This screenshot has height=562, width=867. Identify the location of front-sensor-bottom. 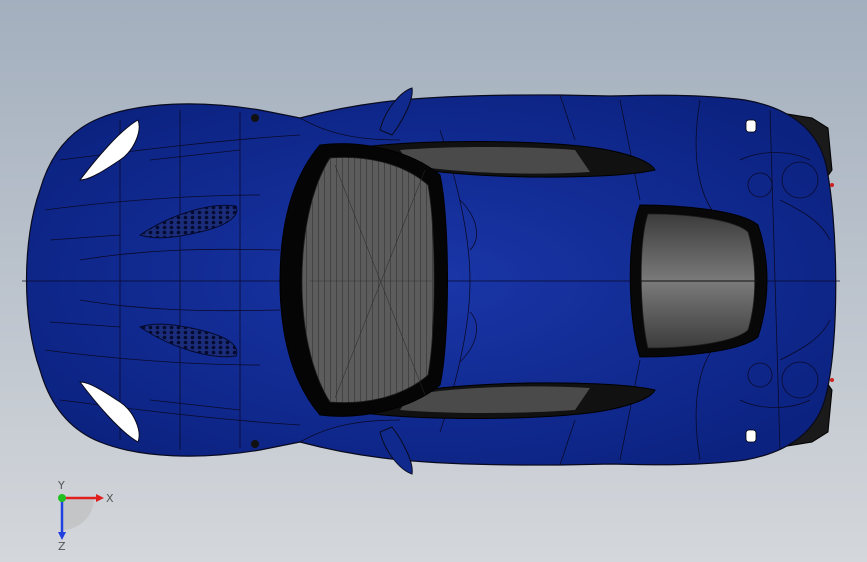
(255, 444).